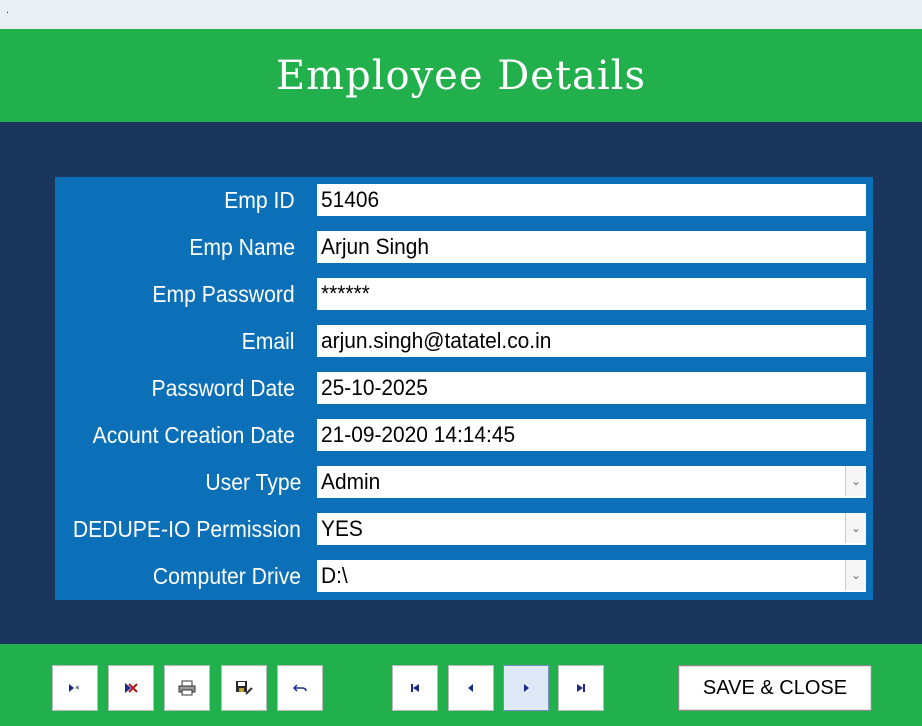  I want to click on previous-record-icon, so click(471, 688).